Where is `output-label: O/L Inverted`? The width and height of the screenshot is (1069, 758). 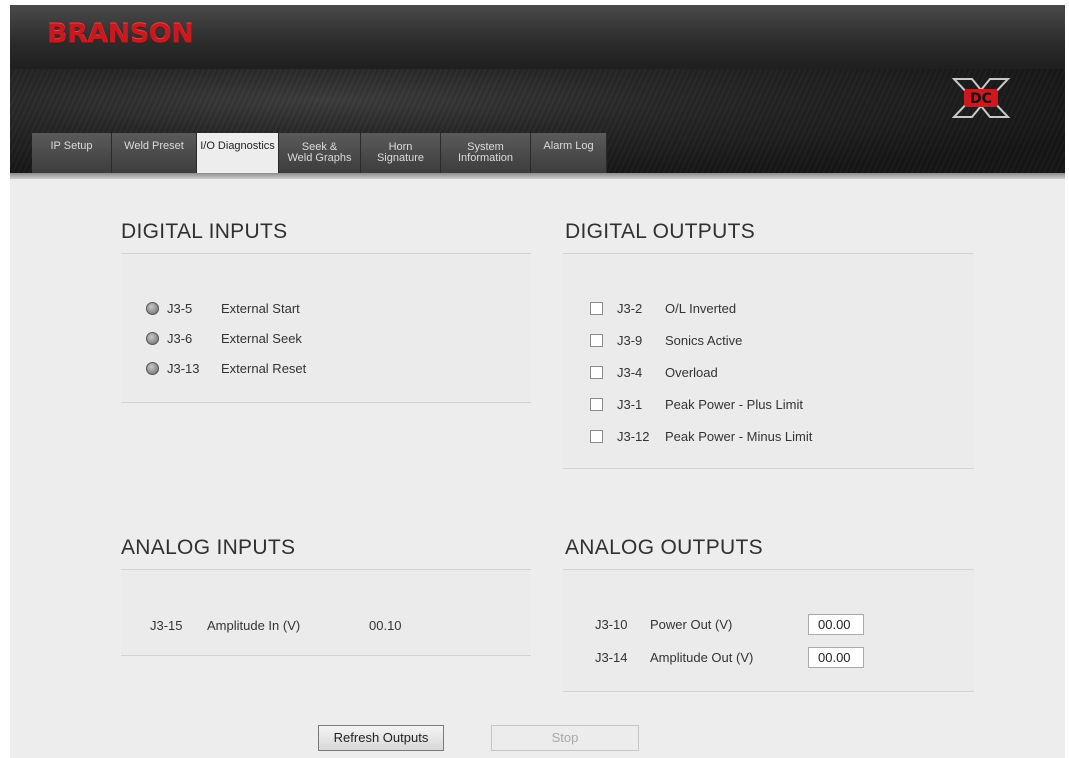
output-label: O/L Inverted is located at coordinates (701, 308).